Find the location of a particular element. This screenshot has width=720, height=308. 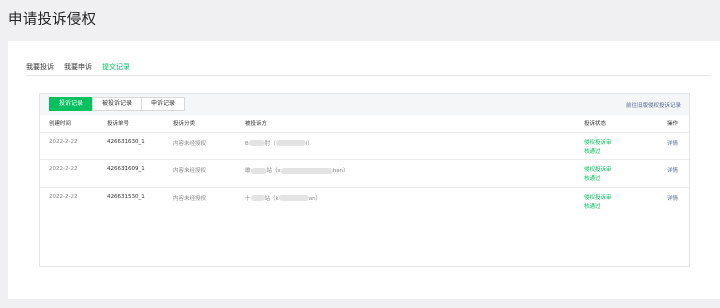

header-category: 投诉分类 is located at coordinates (184, 124).